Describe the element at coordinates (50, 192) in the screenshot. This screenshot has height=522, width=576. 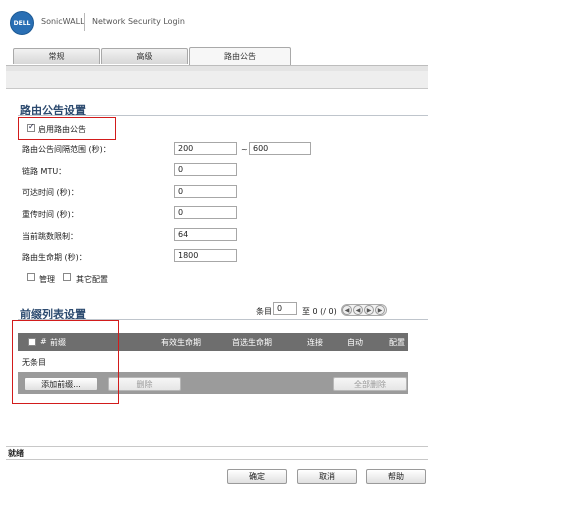
I see `reachable-time-label: 可达时间 (秒)：` at that location.